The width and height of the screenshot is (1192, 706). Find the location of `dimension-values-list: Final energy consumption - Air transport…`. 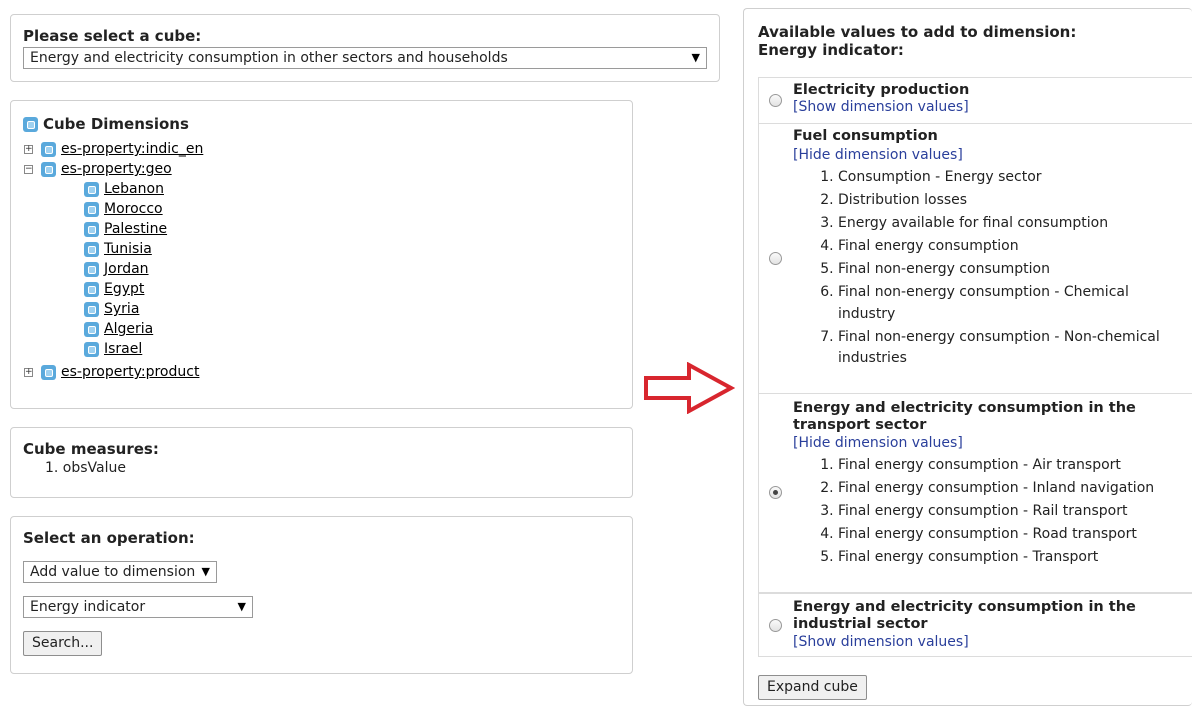

dimension-values-list: Final energy consumption - Air transport… is located at coordinates (988, 512).